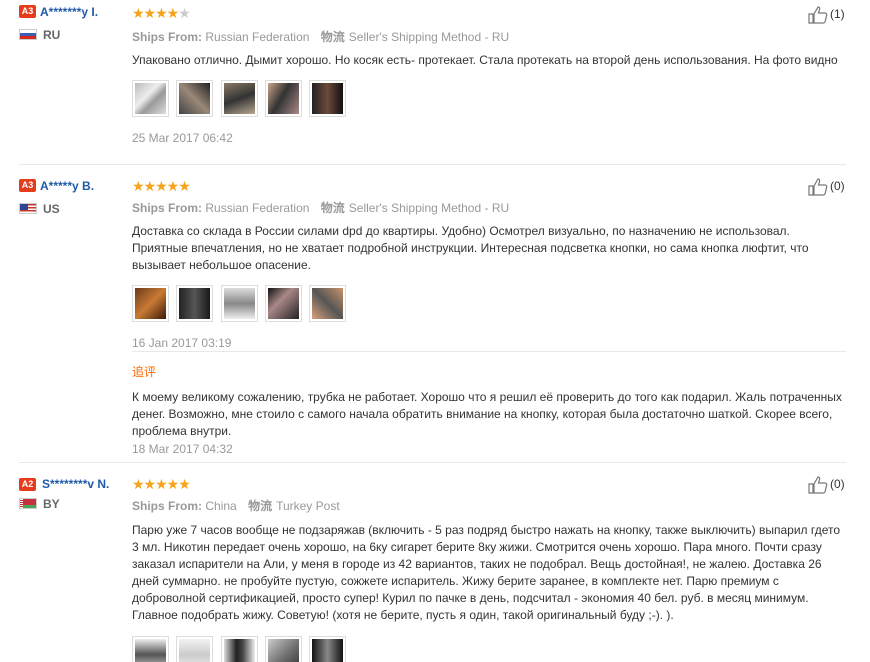 The image size is (870, 662). What do you see at coordinates (51, 504) in the screenshot?
I see `country-code: BY` at bounding box center [51, 504].